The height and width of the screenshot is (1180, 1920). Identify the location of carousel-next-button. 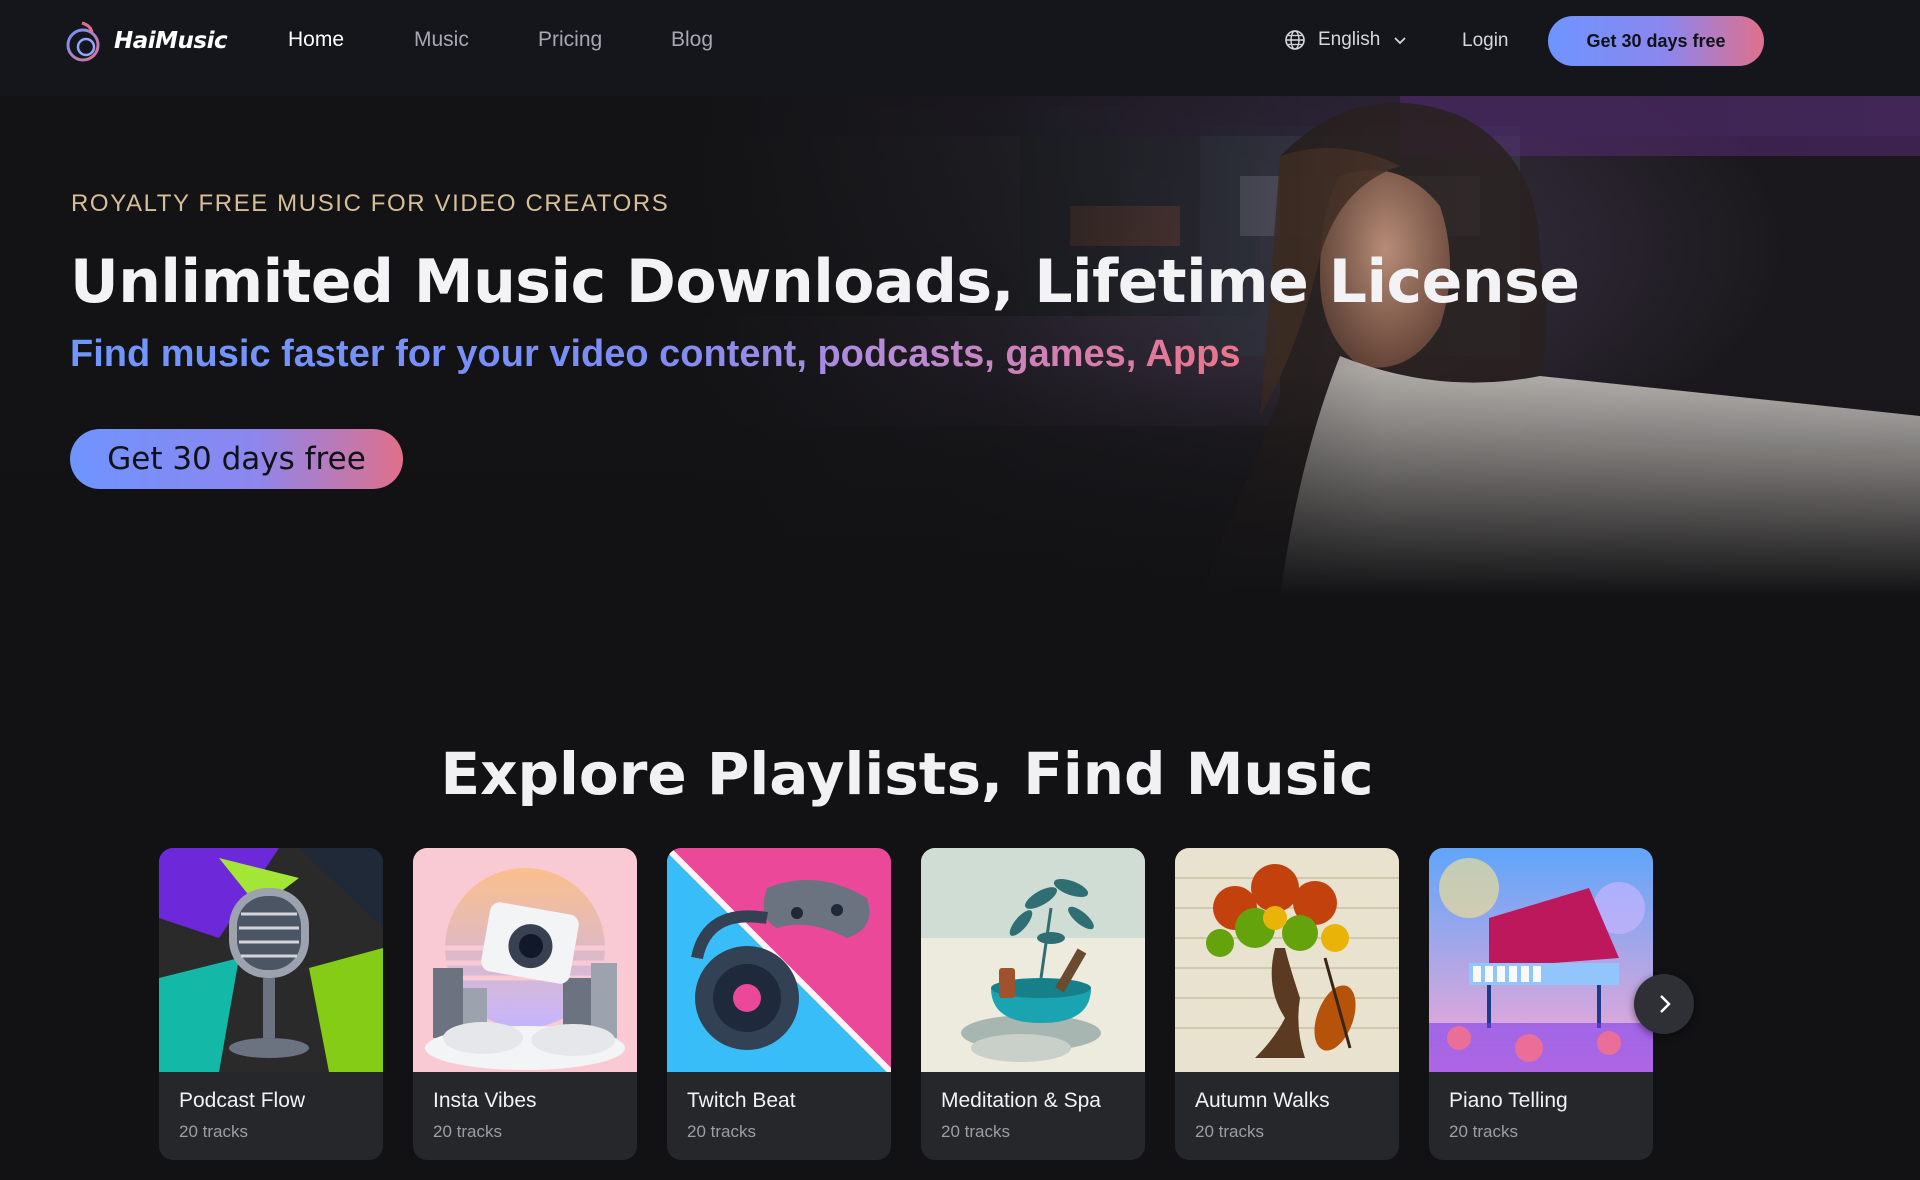
(1664, 1004).